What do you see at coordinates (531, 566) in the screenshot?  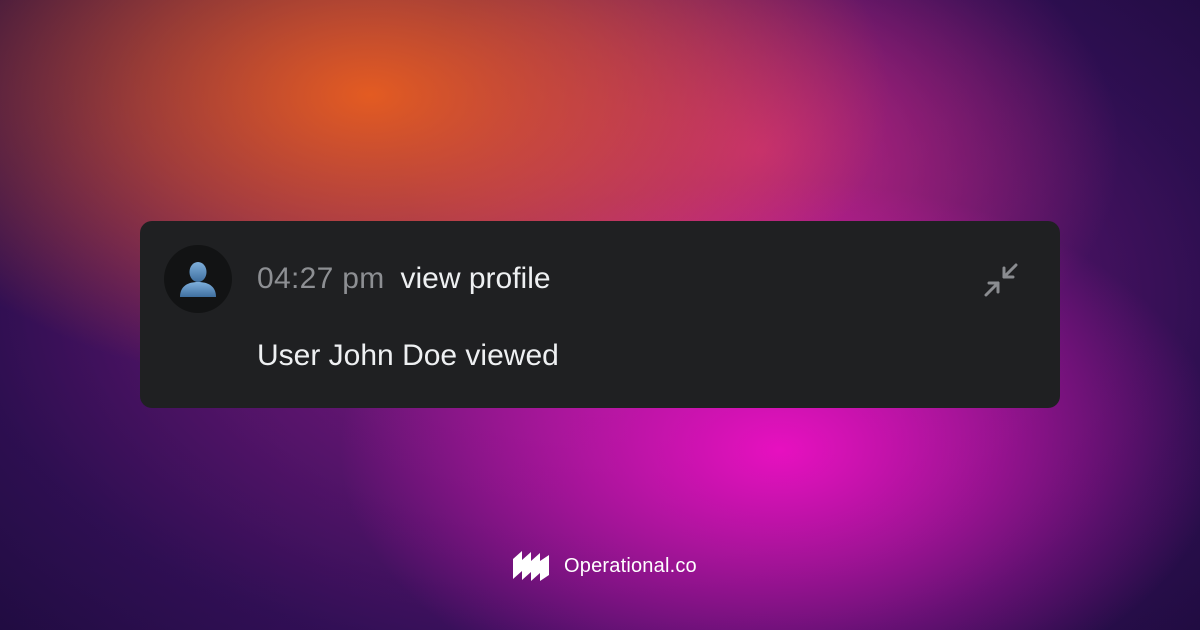 I see `operational-logo-icon` at bounding box center [531, 566].